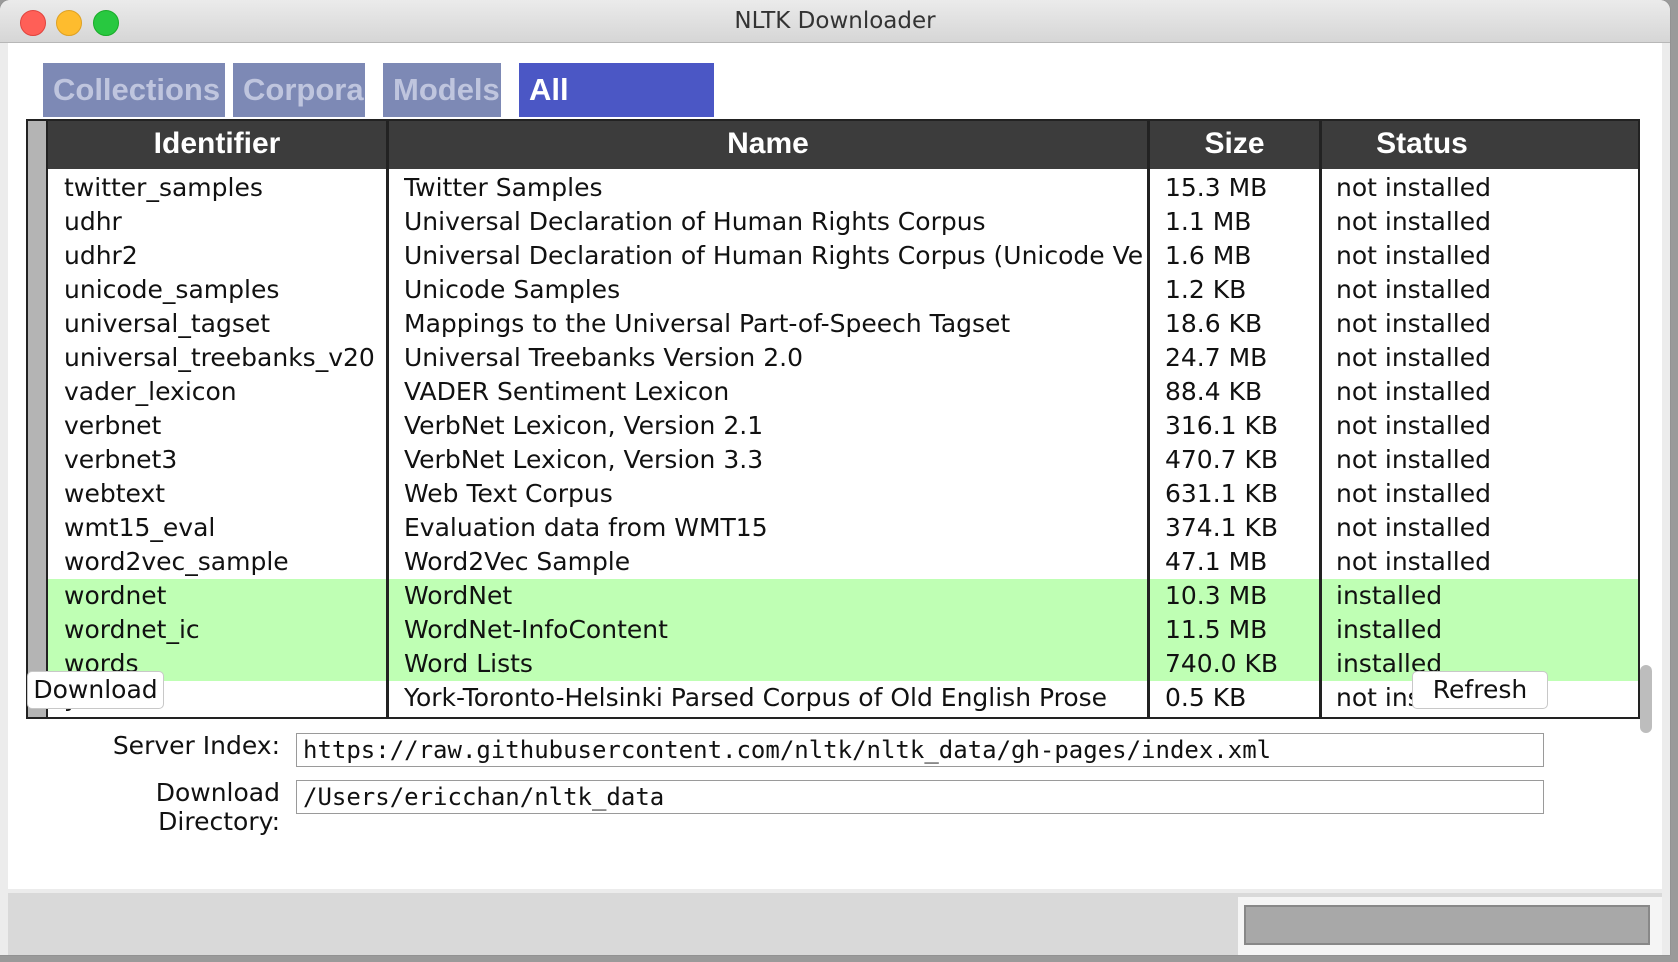 The image size is (1678, 962). I want to click on tab-collections: Collections, so click(134, 90).